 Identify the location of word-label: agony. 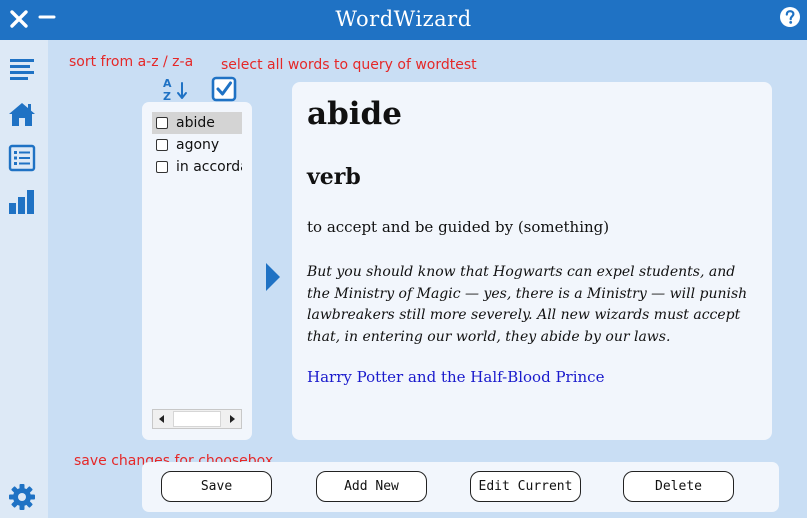
(198, 145).